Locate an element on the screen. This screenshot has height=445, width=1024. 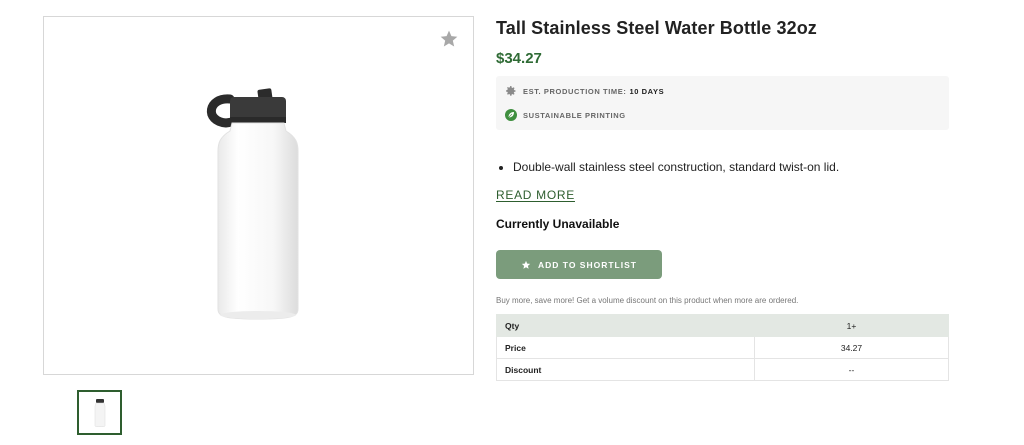
gear-icon is located at coordinates (511, 91).